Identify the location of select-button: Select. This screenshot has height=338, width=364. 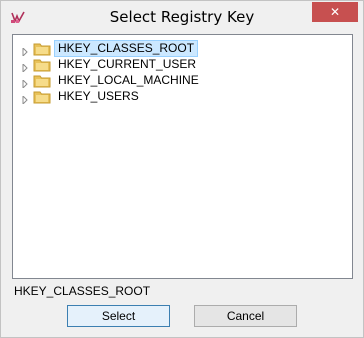
(118, 316).